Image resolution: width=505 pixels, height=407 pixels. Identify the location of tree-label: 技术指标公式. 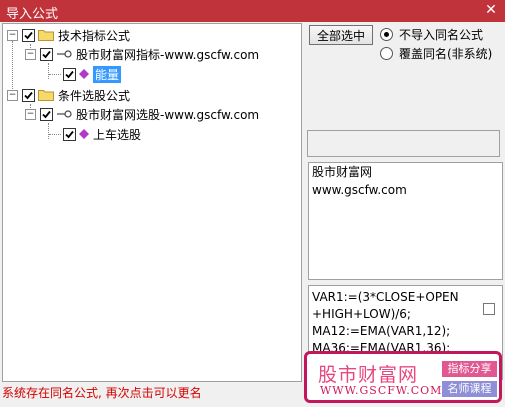
(94, 35).